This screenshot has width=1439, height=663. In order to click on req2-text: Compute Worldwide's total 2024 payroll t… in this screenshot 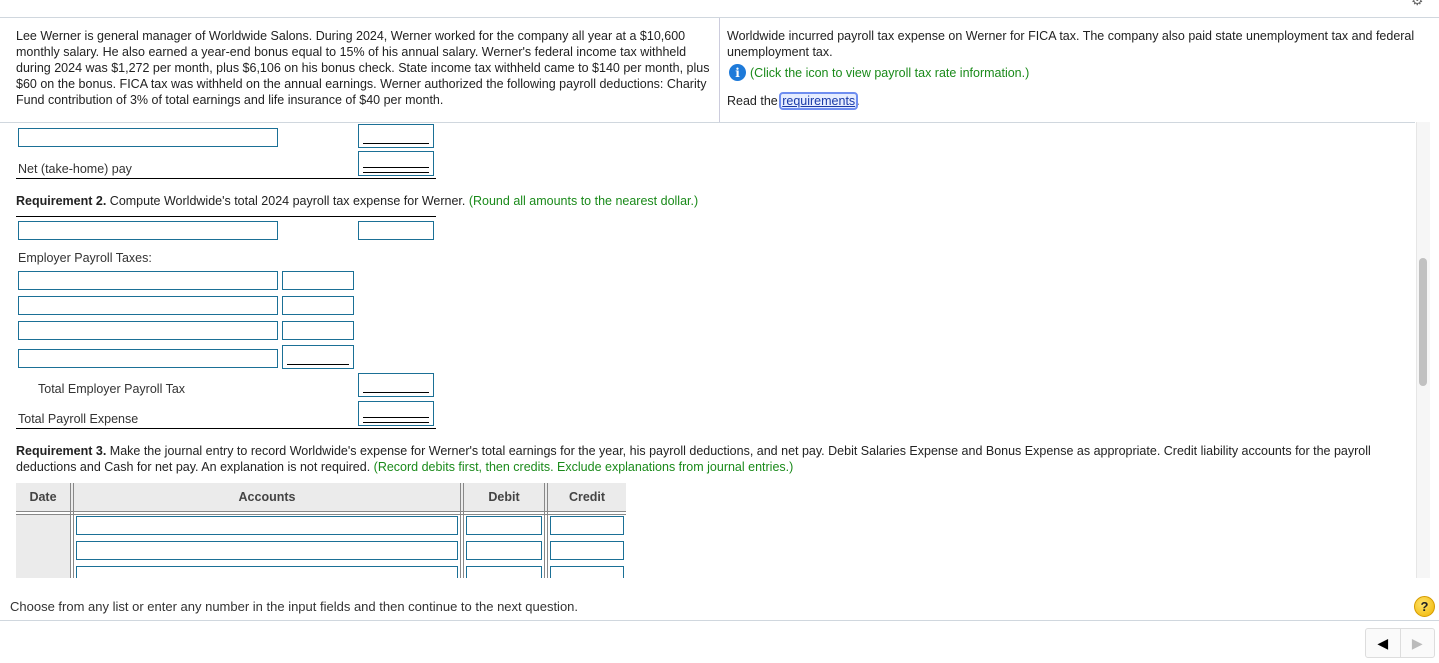, I will do `click(287, 201)`.